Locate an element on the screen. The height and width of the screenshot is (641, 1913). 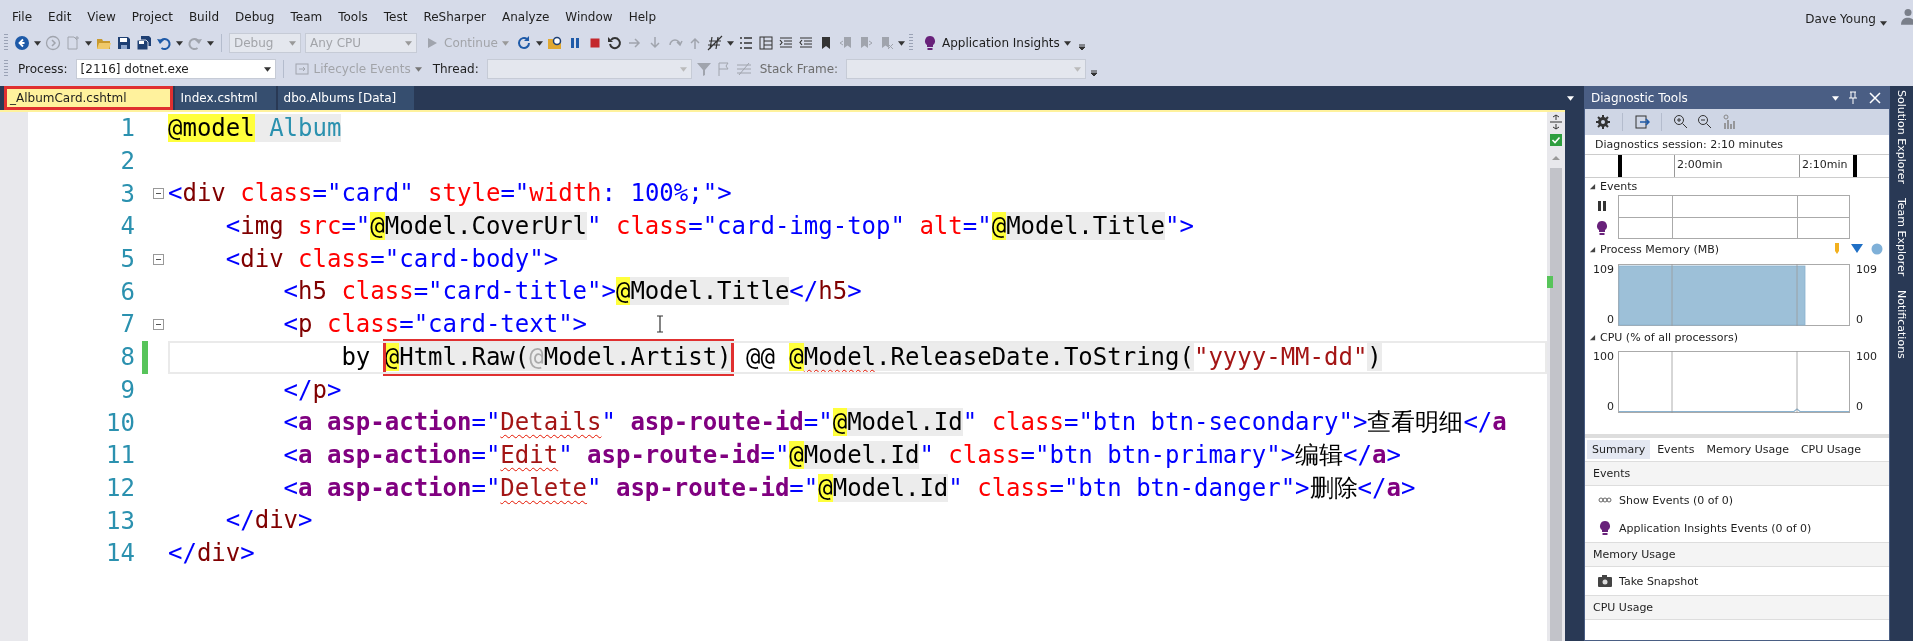
code-text: <h5 class="card-title">@Model.Title</h5> is located at coordinates (572, 292).